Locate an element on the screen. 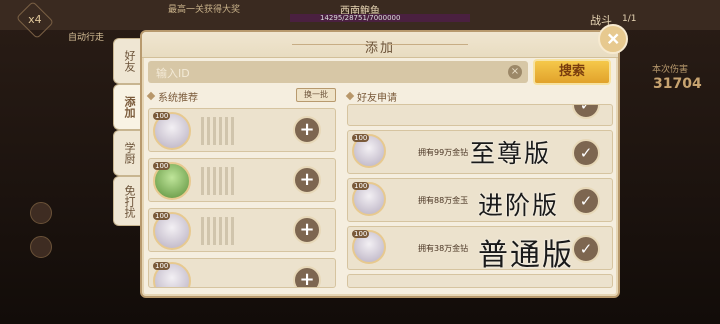 This screenshot has width=720, height=324. auto-walk-label: 自动行走 is located at coordinates (86, 36).